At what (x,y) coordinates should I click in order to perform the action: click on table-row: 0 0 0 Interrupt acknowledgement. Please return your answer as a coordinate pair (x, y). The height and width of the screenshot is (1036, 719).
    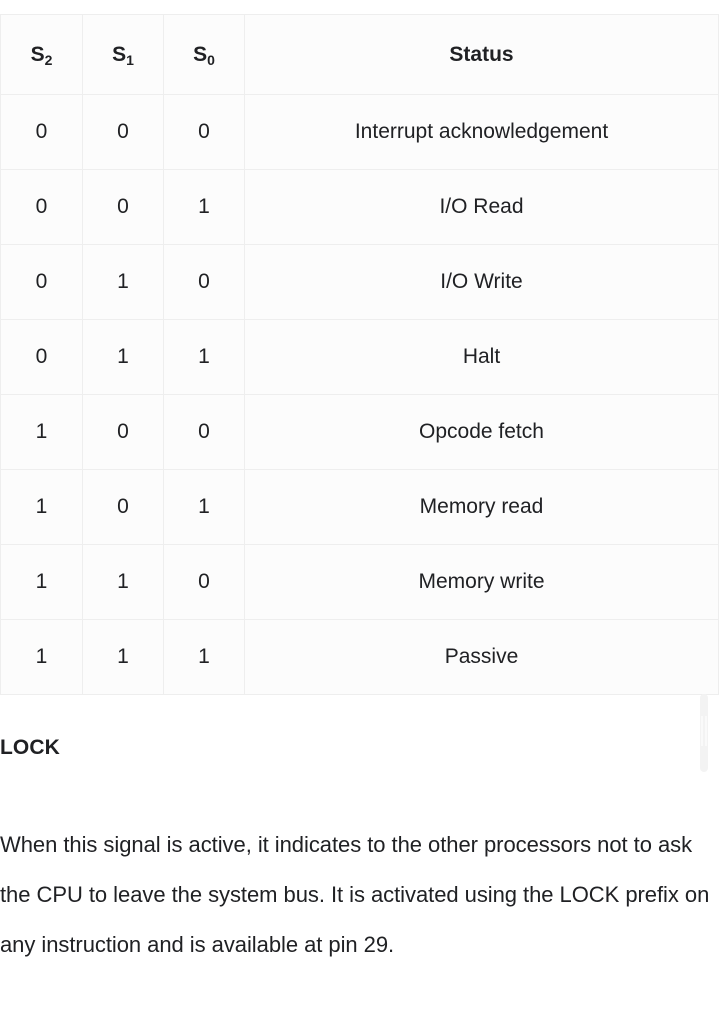
    Looking at the image, I should click on (359, 132).